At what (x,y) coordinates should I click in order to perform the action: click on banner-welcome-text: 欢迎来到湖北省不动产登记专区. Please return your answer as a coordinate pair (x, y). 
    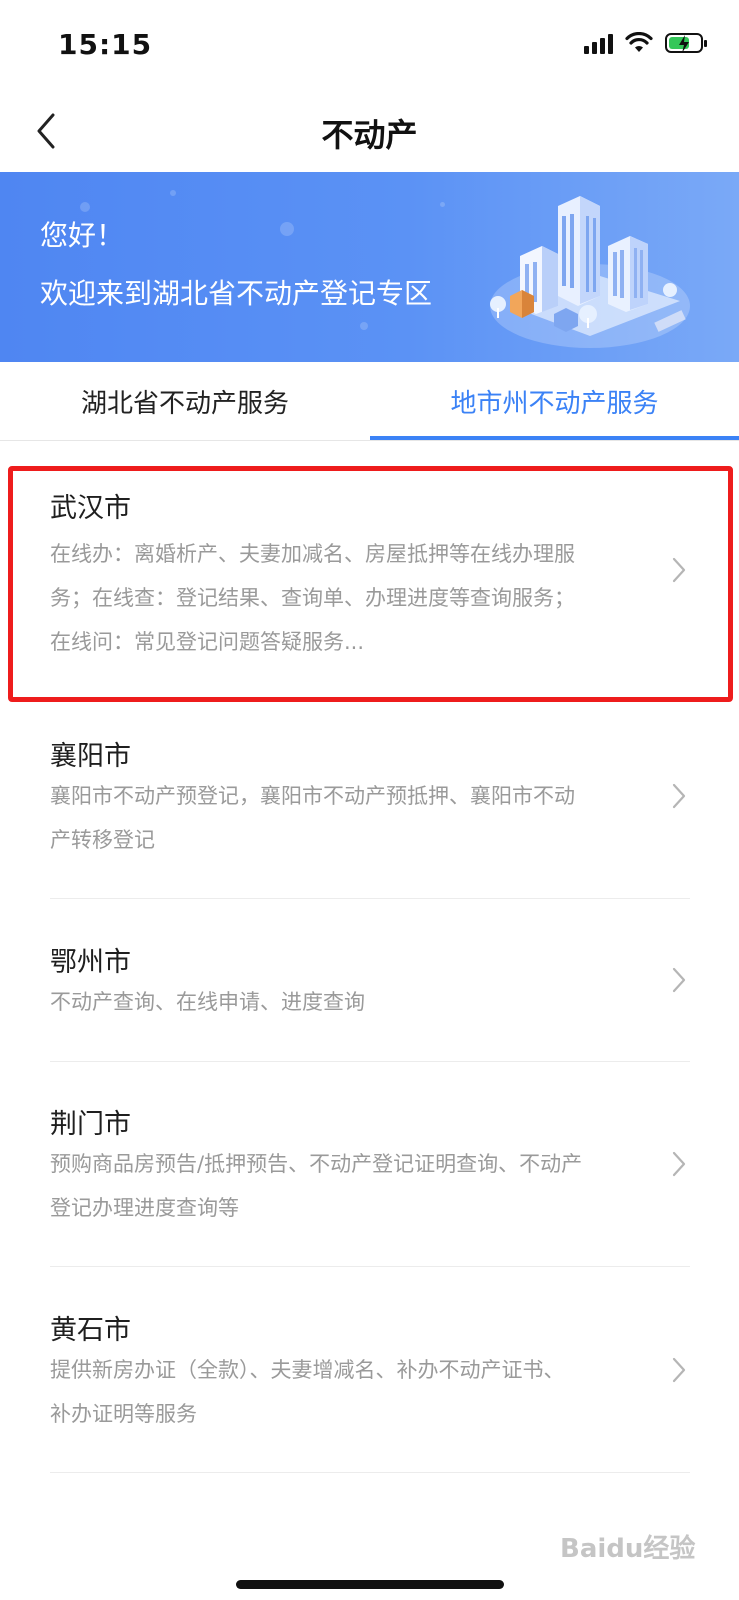
    Looking at the image, I should click on (236, 293).